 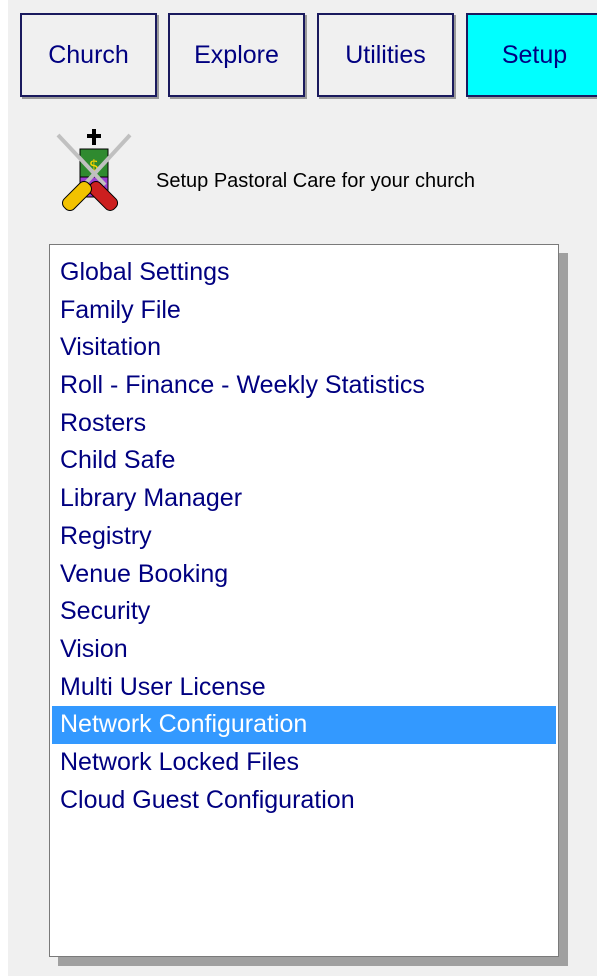 What do you see at coordinates (304, 461) in the screenshot?
I see `list-item-child-safe: Child Safe` at bounding box center [304, 461].